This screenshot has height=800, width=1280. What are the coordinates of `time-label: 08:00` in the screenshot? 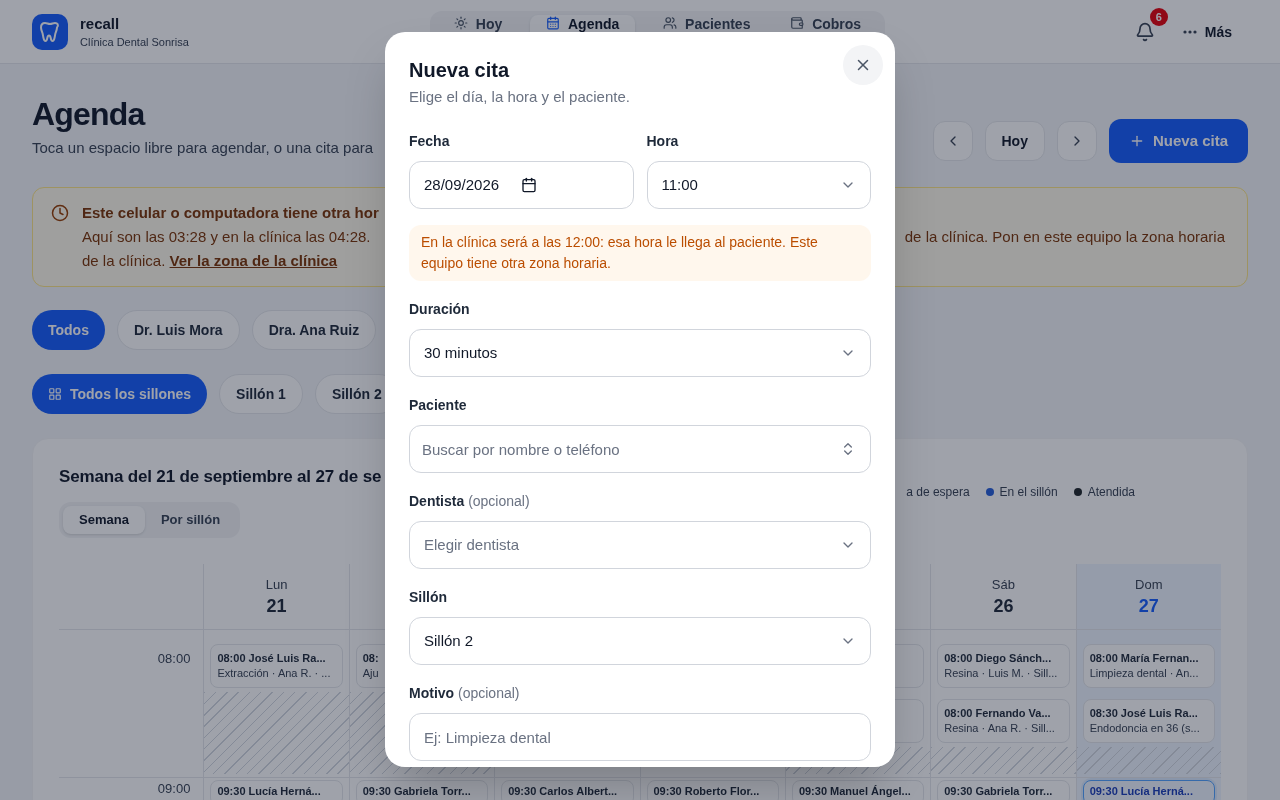 It's located at (174, 659).